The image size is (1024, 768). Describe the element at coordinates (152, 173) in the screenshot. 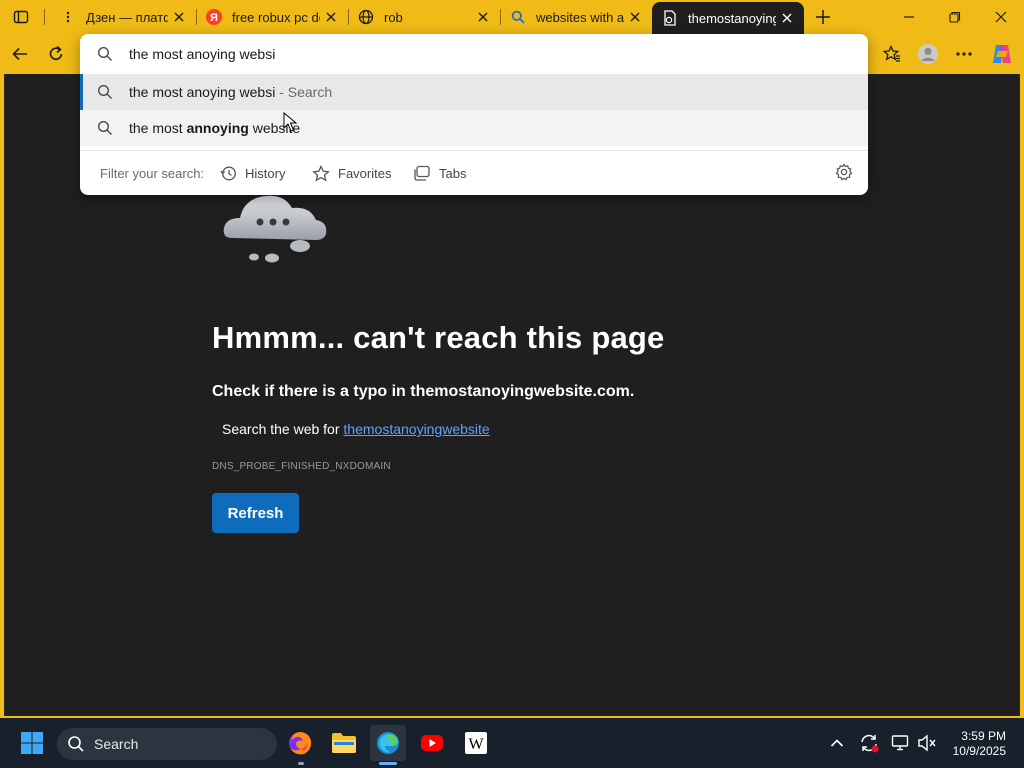

I see `filter-label: Filter your search:` at that location.